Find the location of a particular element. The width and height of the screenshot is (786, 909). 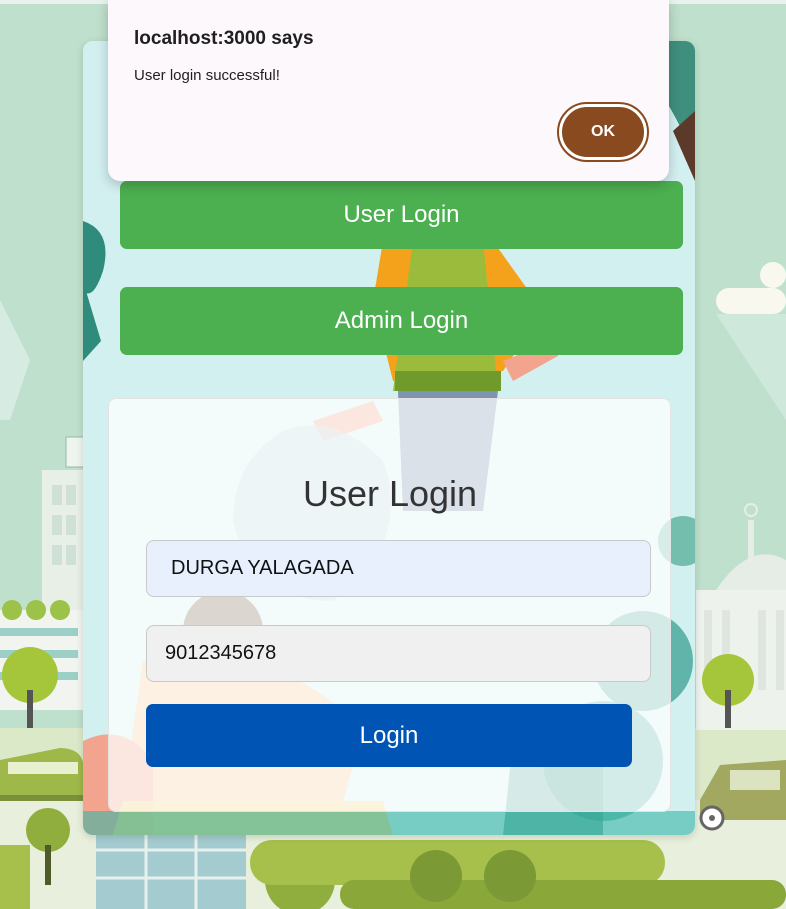

name-input: DURGA YALAGADA is located at coordinates (398, 568).